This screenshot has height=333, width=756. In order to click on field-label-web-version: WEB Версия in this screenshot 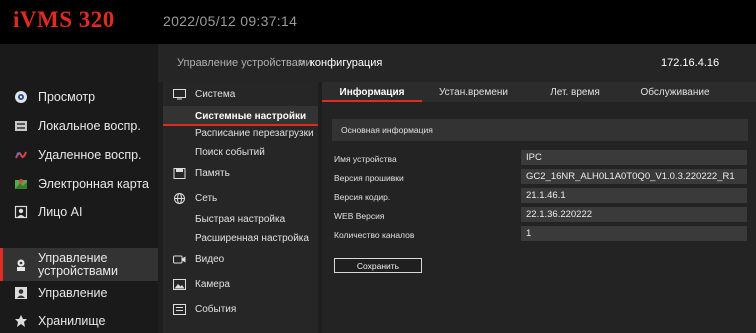, I will do `click(359, 216)`.